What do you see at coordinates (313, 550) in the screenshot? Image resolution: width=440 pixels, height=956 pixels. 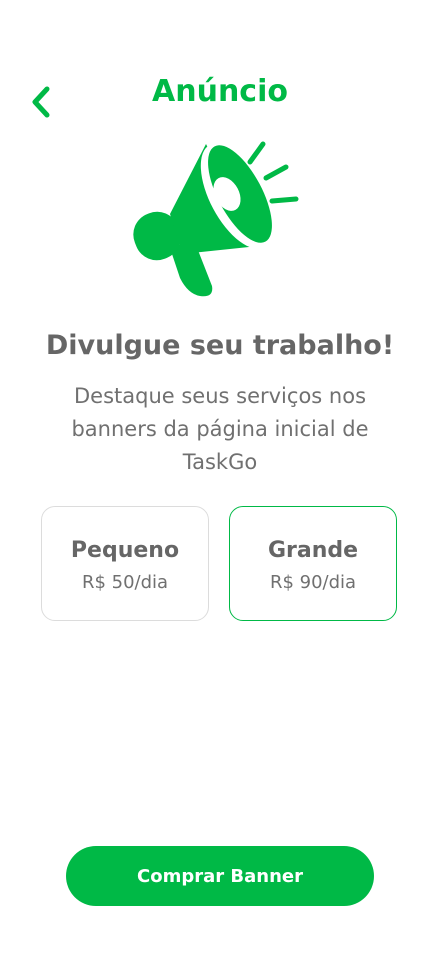 I see `plan-name: Grande` at bounding box center [313, 550].